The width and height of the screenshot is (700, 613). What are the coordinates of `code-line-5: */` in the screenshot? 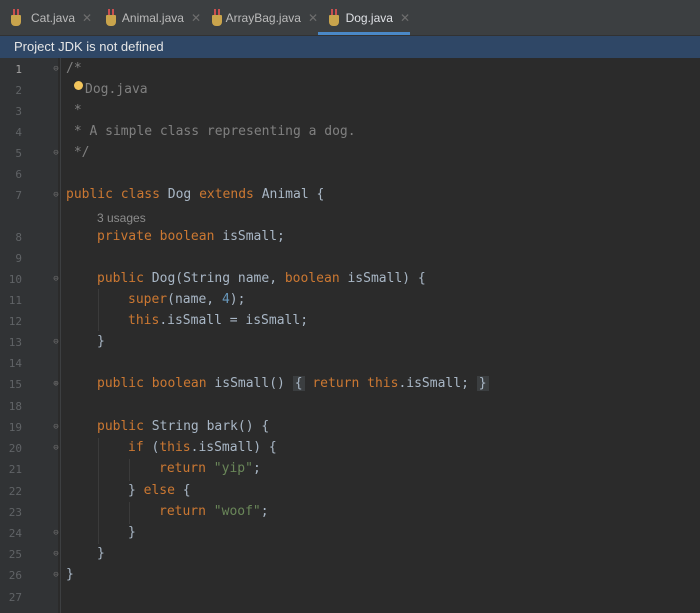 It's located at (78, 152).